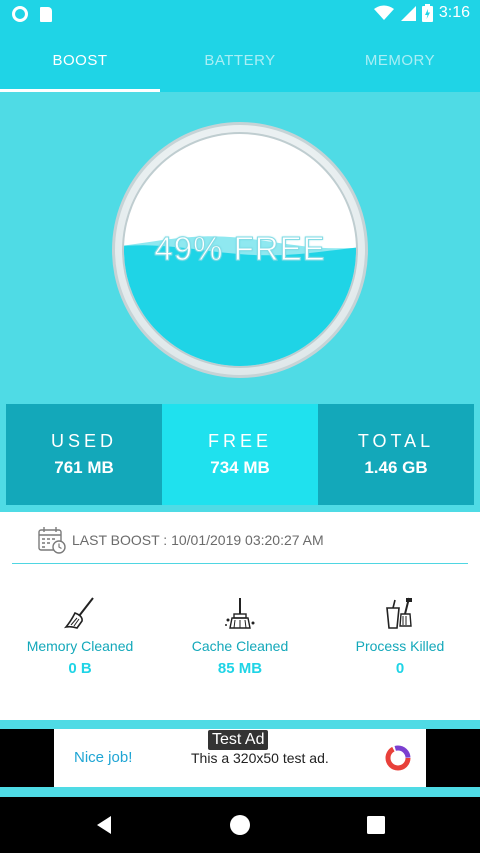 Image resolution: width=480 pixels, height=853 pixels. What do you see at coordinates (240, 668) in the screenshot?
I see `metric-cache-cleaned-value: 85 MB` at bounding box center [240, 668].